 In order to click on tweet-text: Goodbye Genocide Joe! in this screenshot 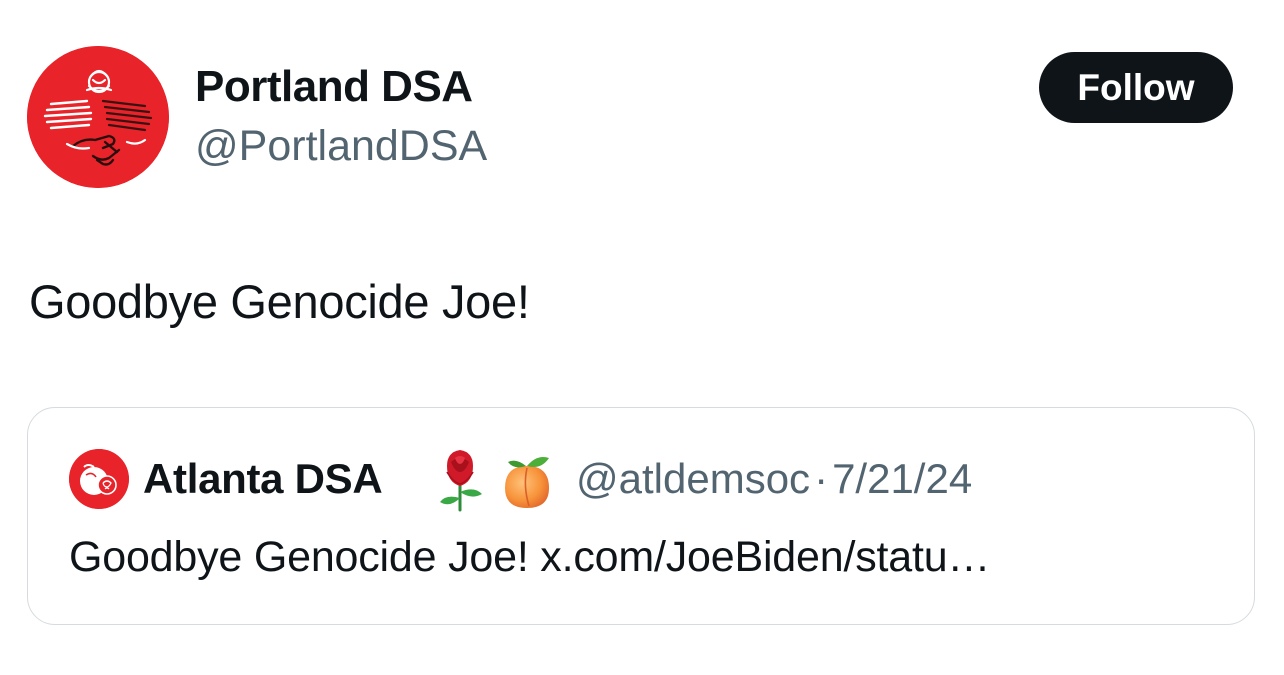, I will do `click(279, 301)`.